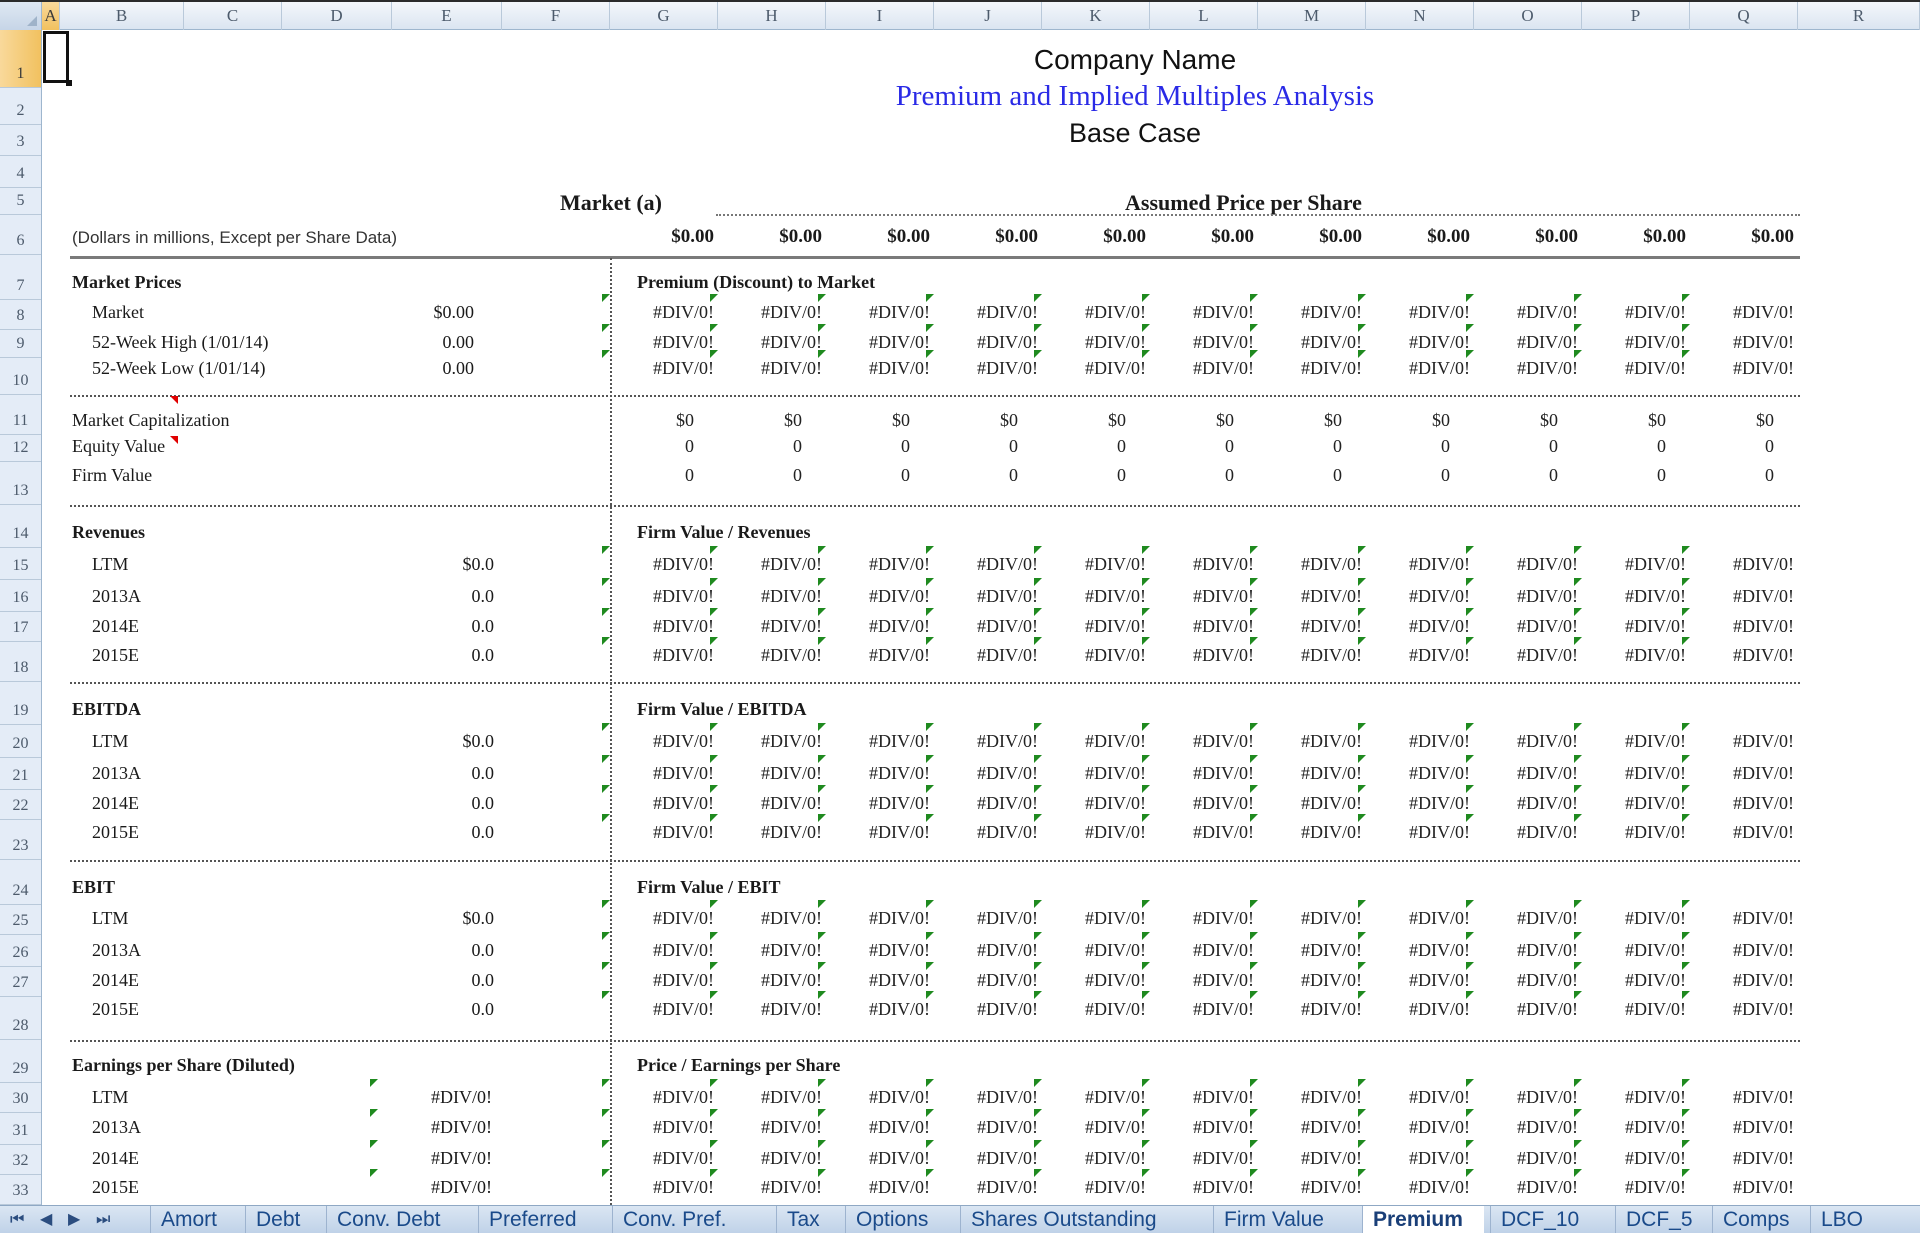  Describe the element at coordinates (20, 140) in the screenshot. I see `row-header-3: 3` at that location.